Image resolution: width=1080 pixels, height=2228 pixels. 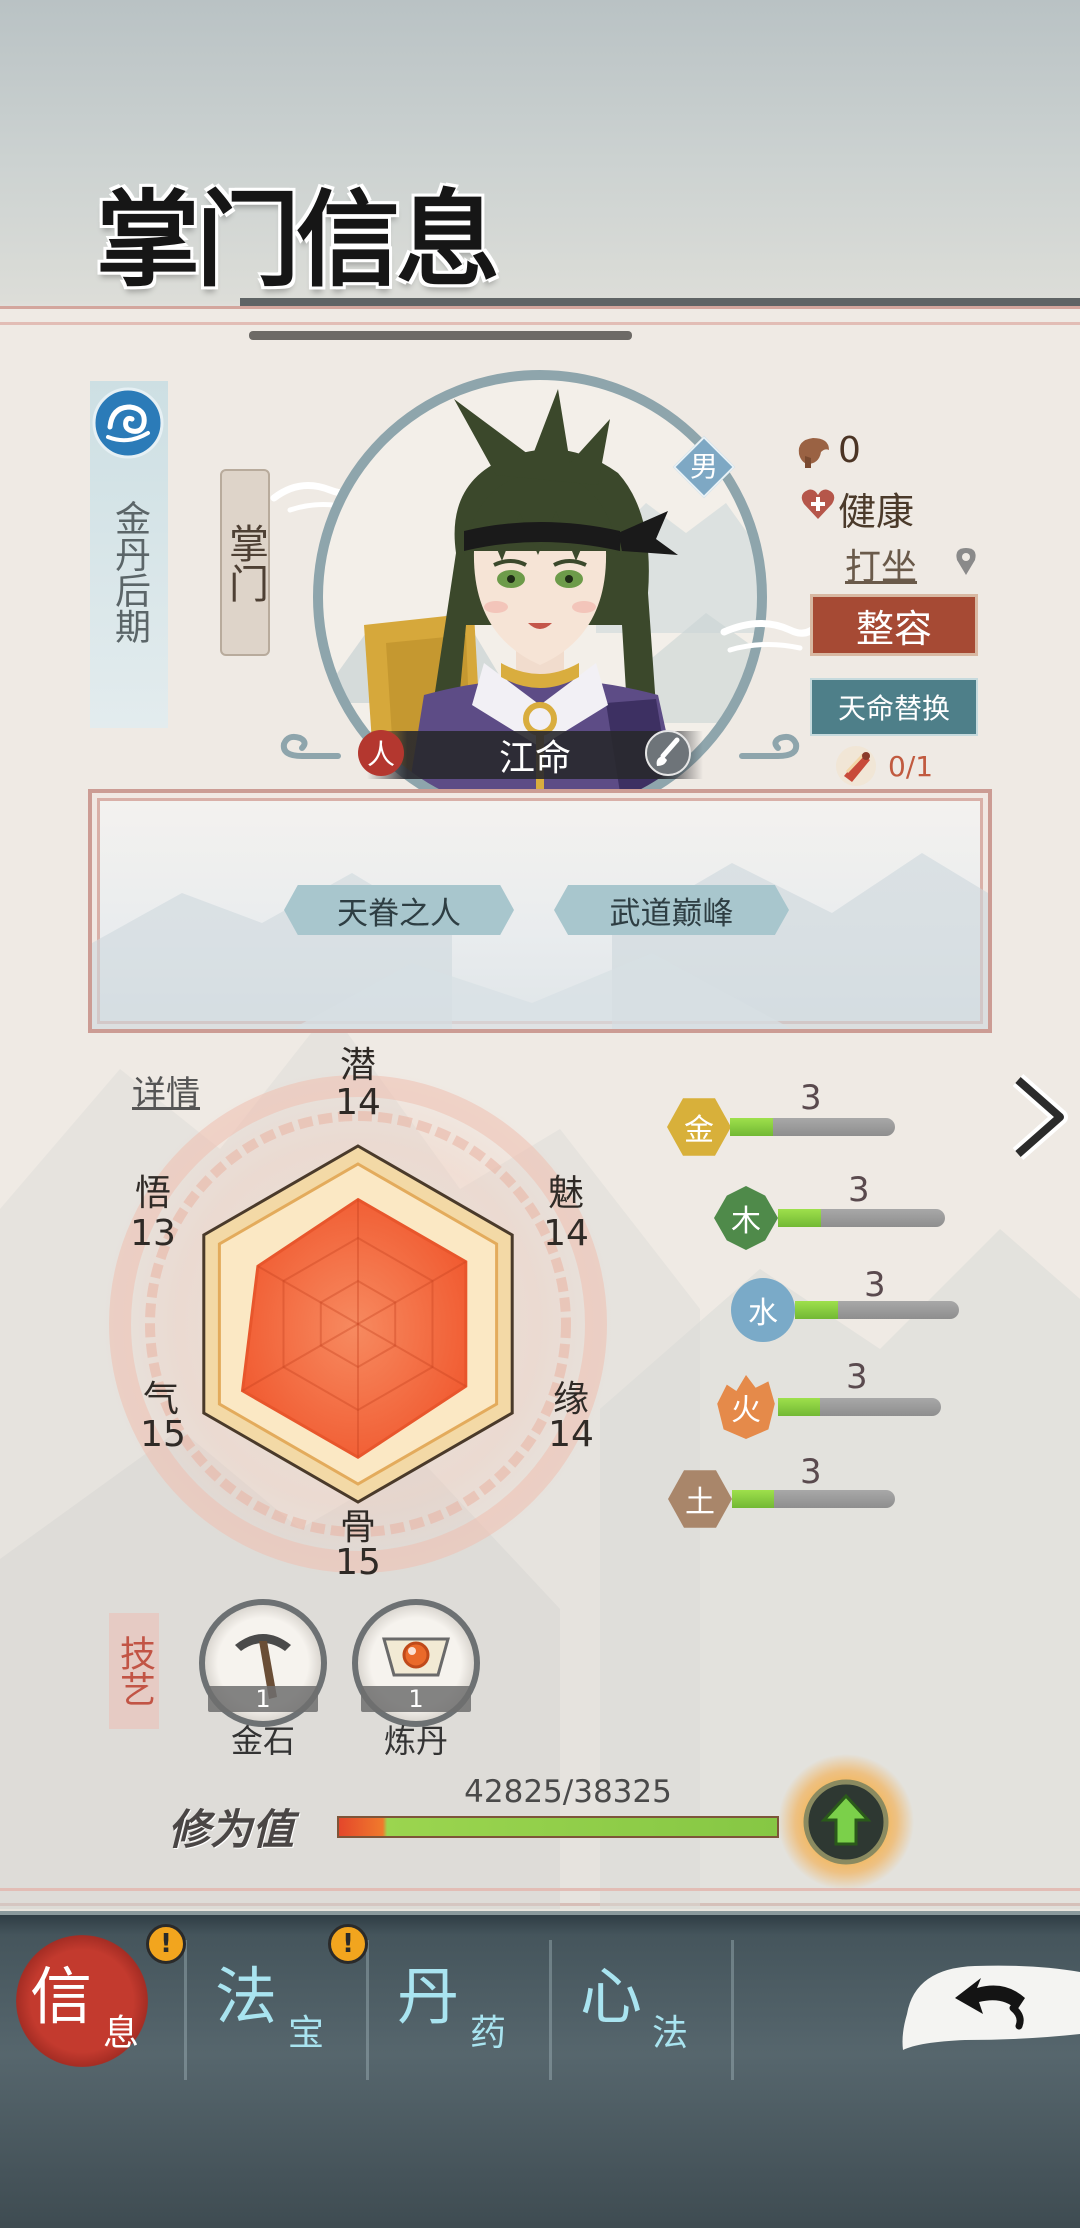 I want to click on attr-label: 潜, so click(x=357, y=1065).